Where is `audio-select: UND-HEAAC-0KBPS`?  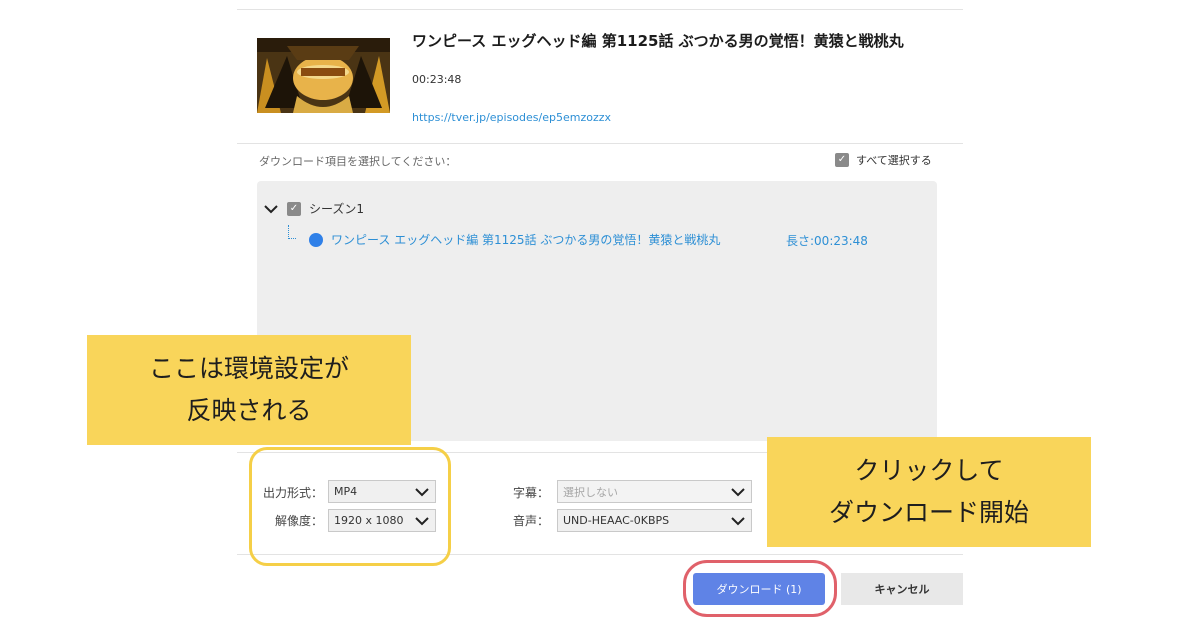 audio-select: UND-HEAAC-0KBPS is located at coordinates (654, 520).